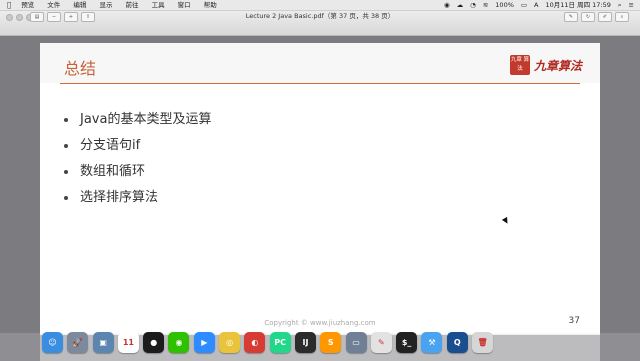 The height and width of the screenshot is (361, 640). What do you see at coordinates (80, 68) in the screenshot?
I see `slide-title: 总结` at bounding box center [80, 68].